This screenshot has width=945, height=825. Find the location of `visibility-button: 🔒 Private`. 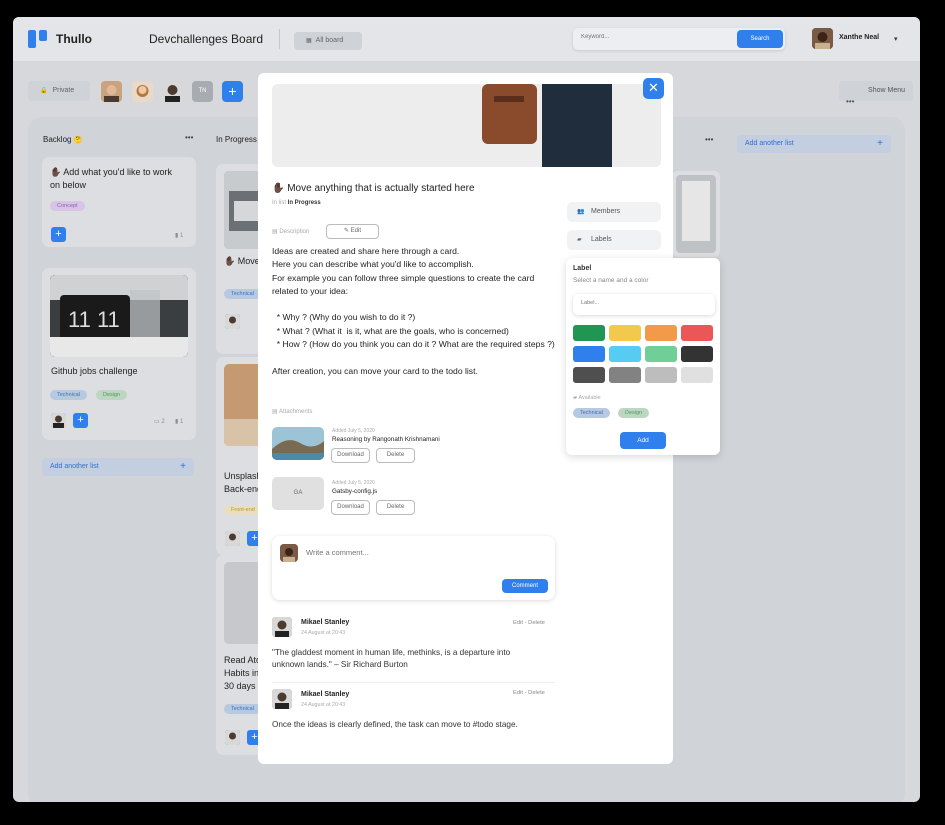

visibility-button: 🔒 Private is located at coordinates (59, 91).